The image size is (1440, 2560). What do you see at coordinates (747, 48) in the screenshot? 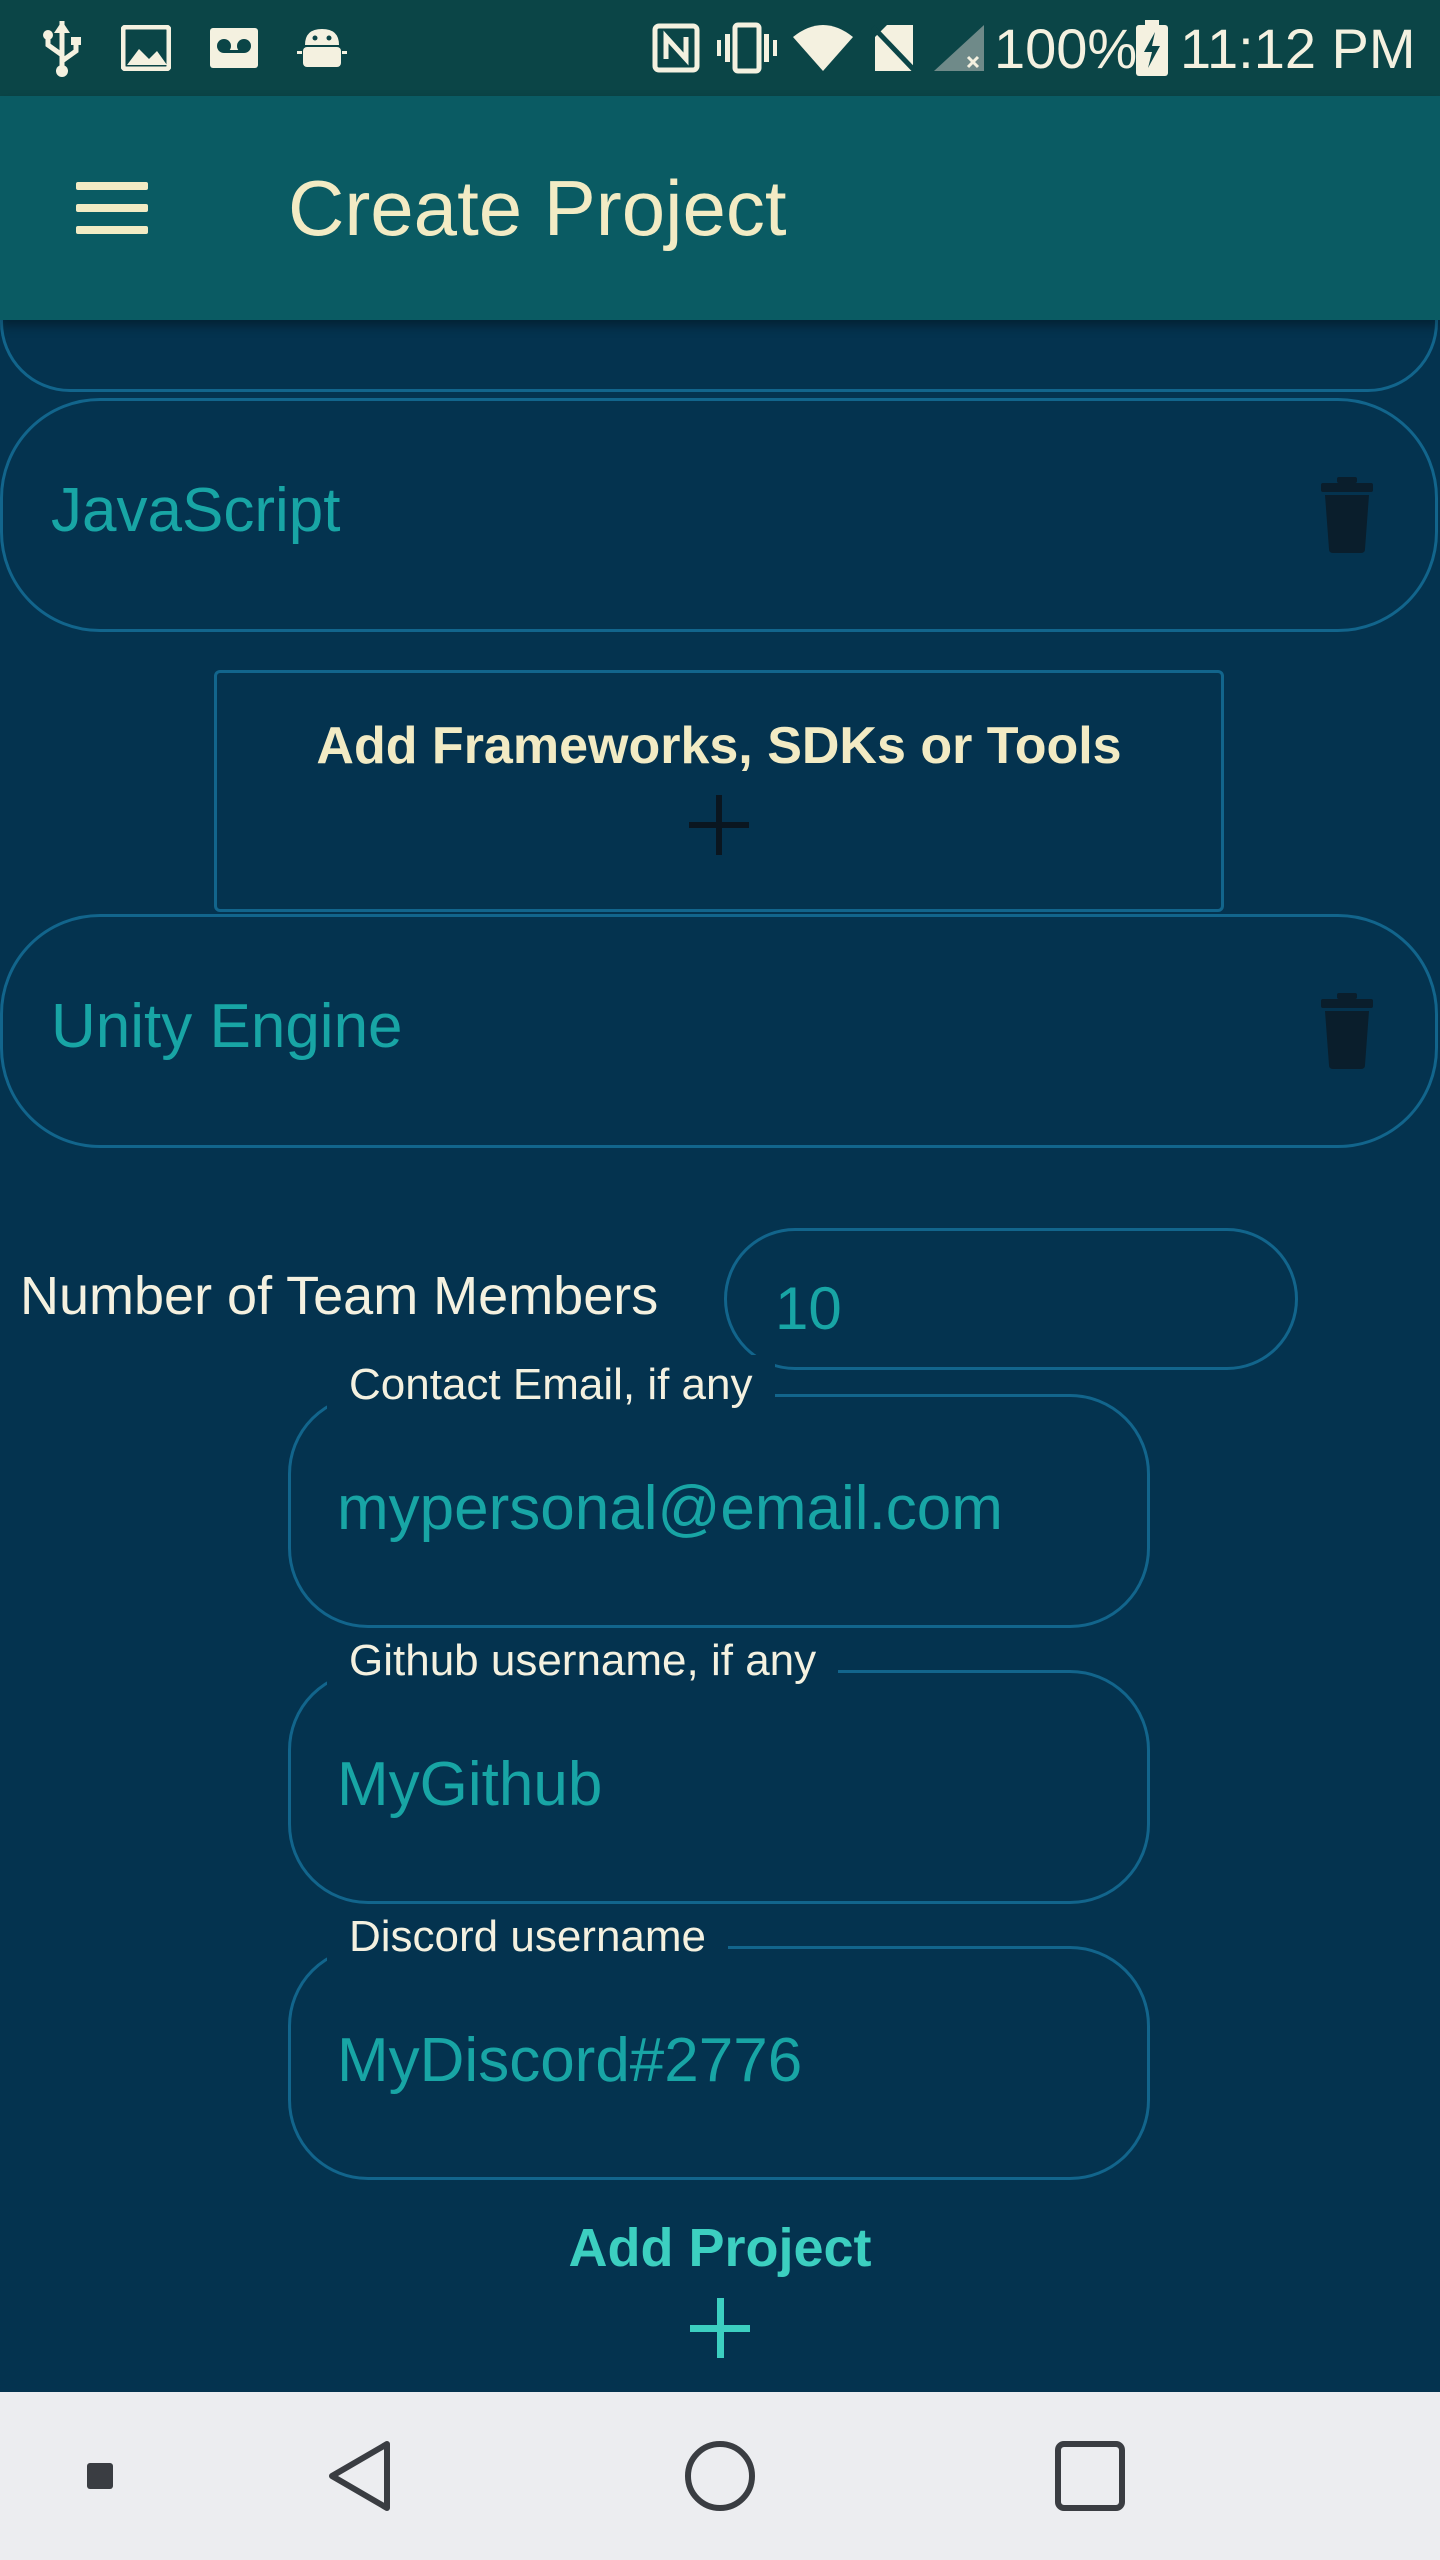
I see `vibrate-icon` at bounding box center [747, 48].